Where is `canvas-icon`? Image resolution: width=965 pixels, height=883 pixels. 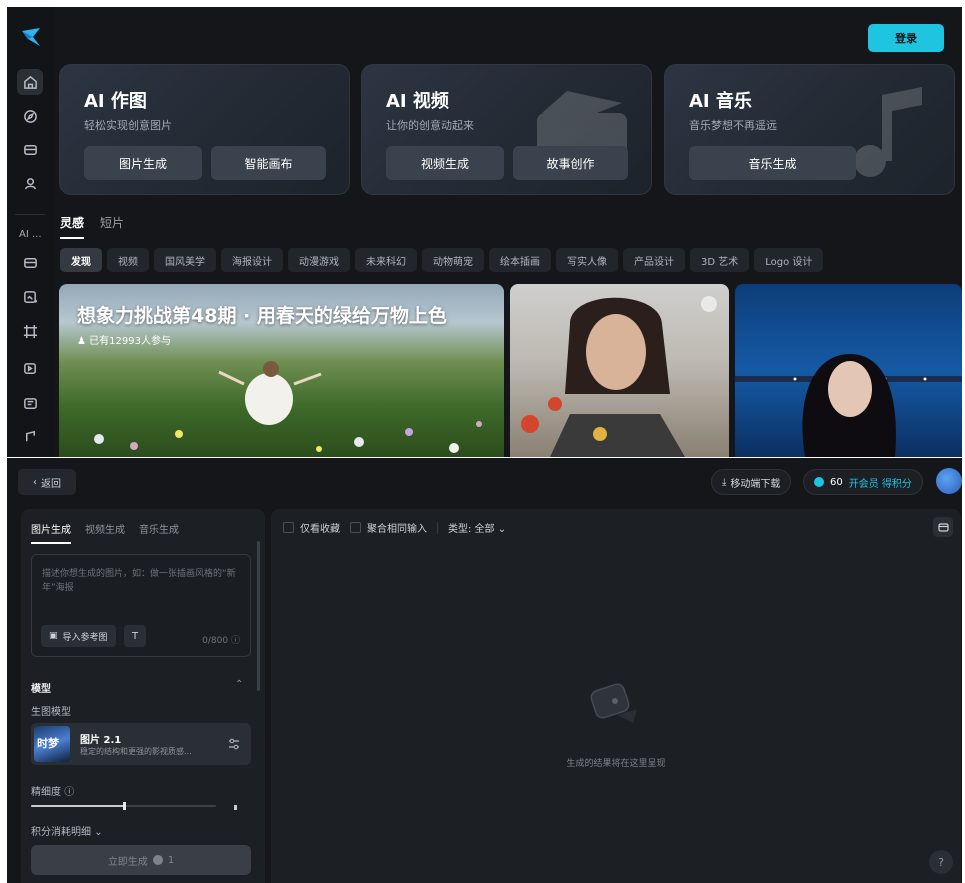
canvas-icon is located at coordinates (30, 331).